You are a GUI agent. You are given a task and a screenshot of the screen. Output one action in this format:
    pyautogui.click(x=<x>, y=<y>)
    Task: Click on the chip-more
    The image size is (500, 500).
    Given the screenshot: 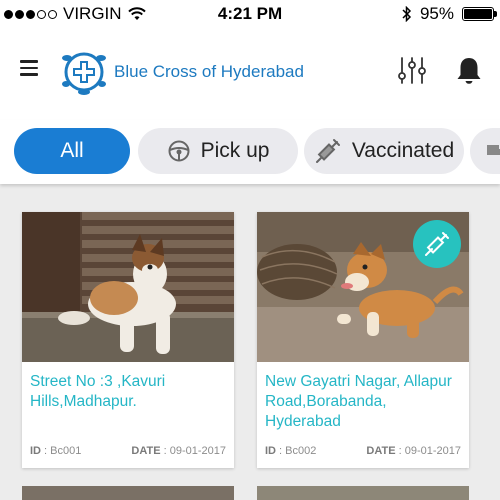 What is the action you would take?
    pyautogui.click(x=485, y=151)
    